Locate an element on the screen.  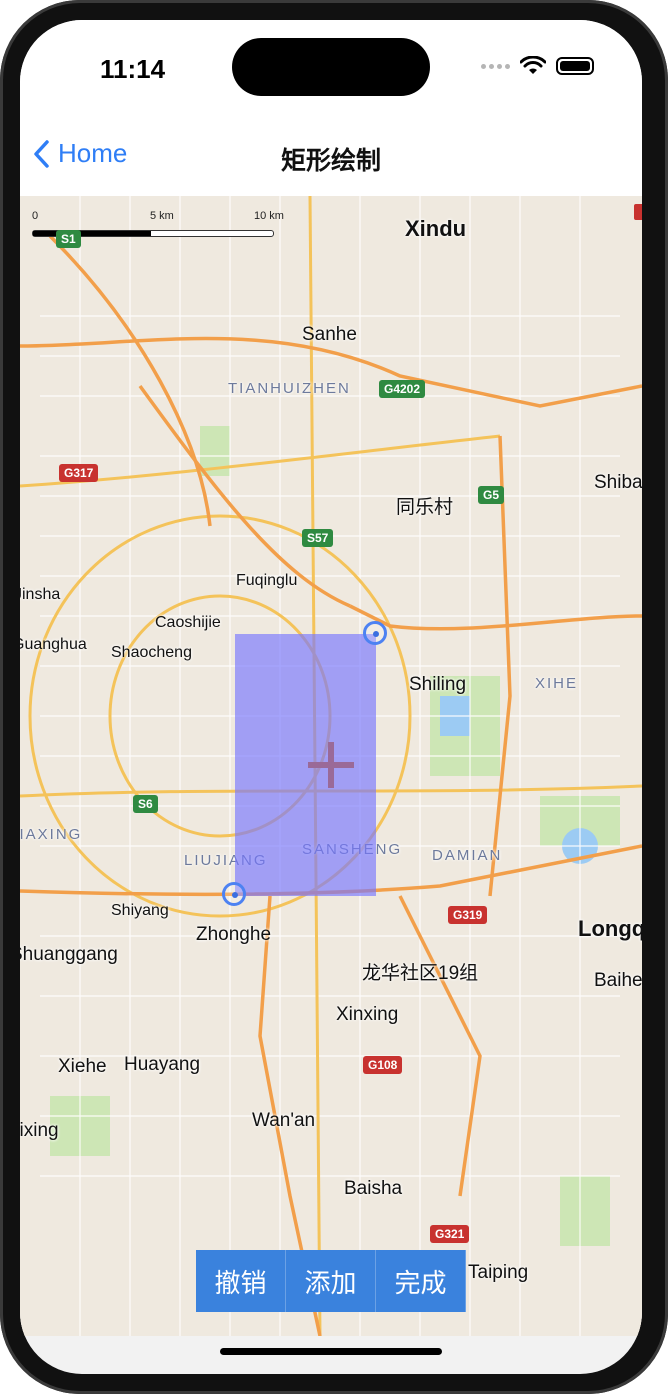
district-label: DAMIAN is located at coordinates (467, 855).